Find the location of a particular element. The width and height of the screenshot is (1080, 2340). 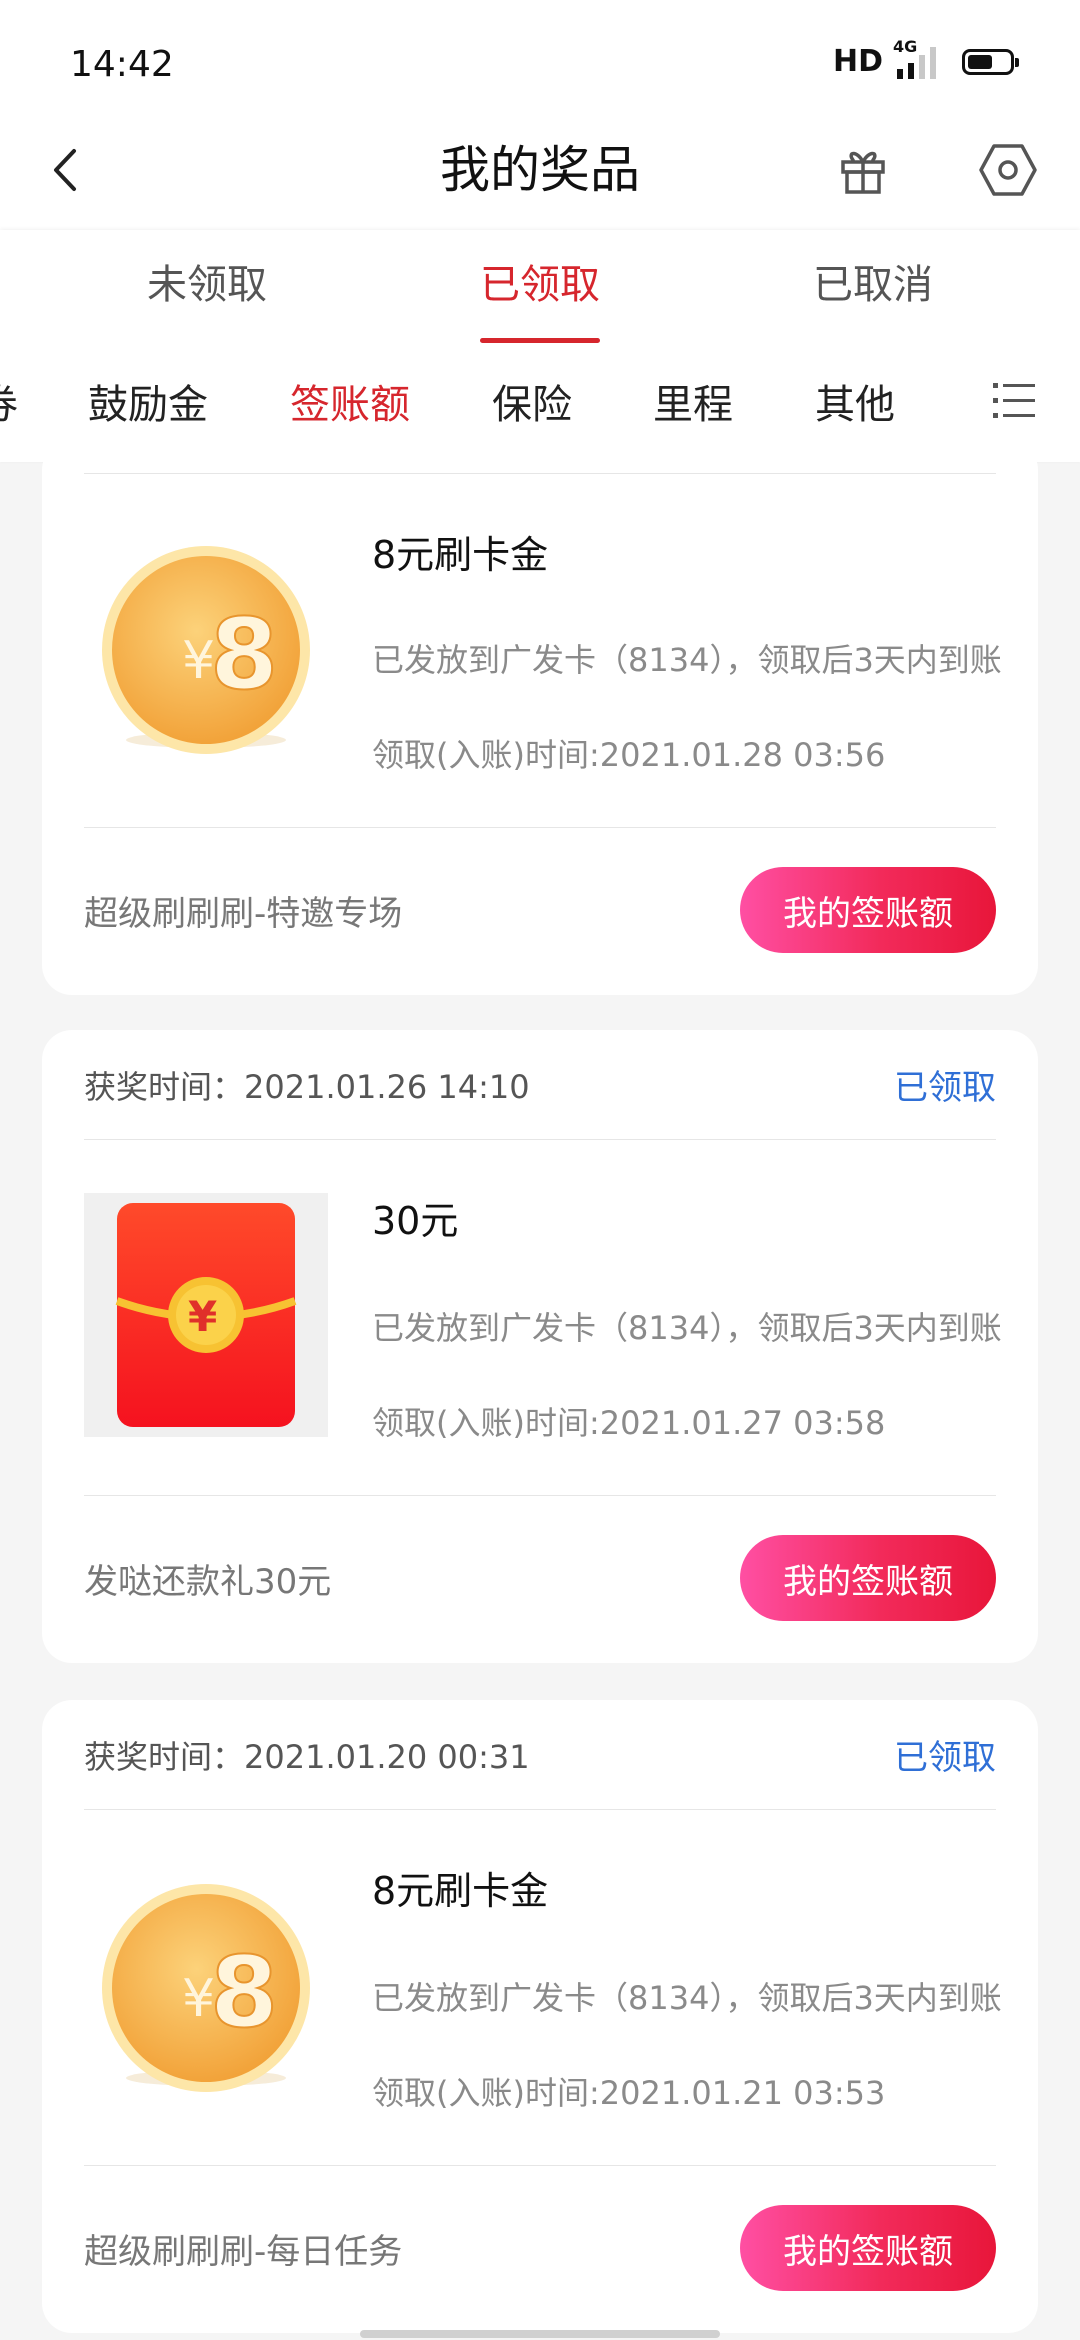

settings-hexagon-icon is located at coordinates (1008, 170).